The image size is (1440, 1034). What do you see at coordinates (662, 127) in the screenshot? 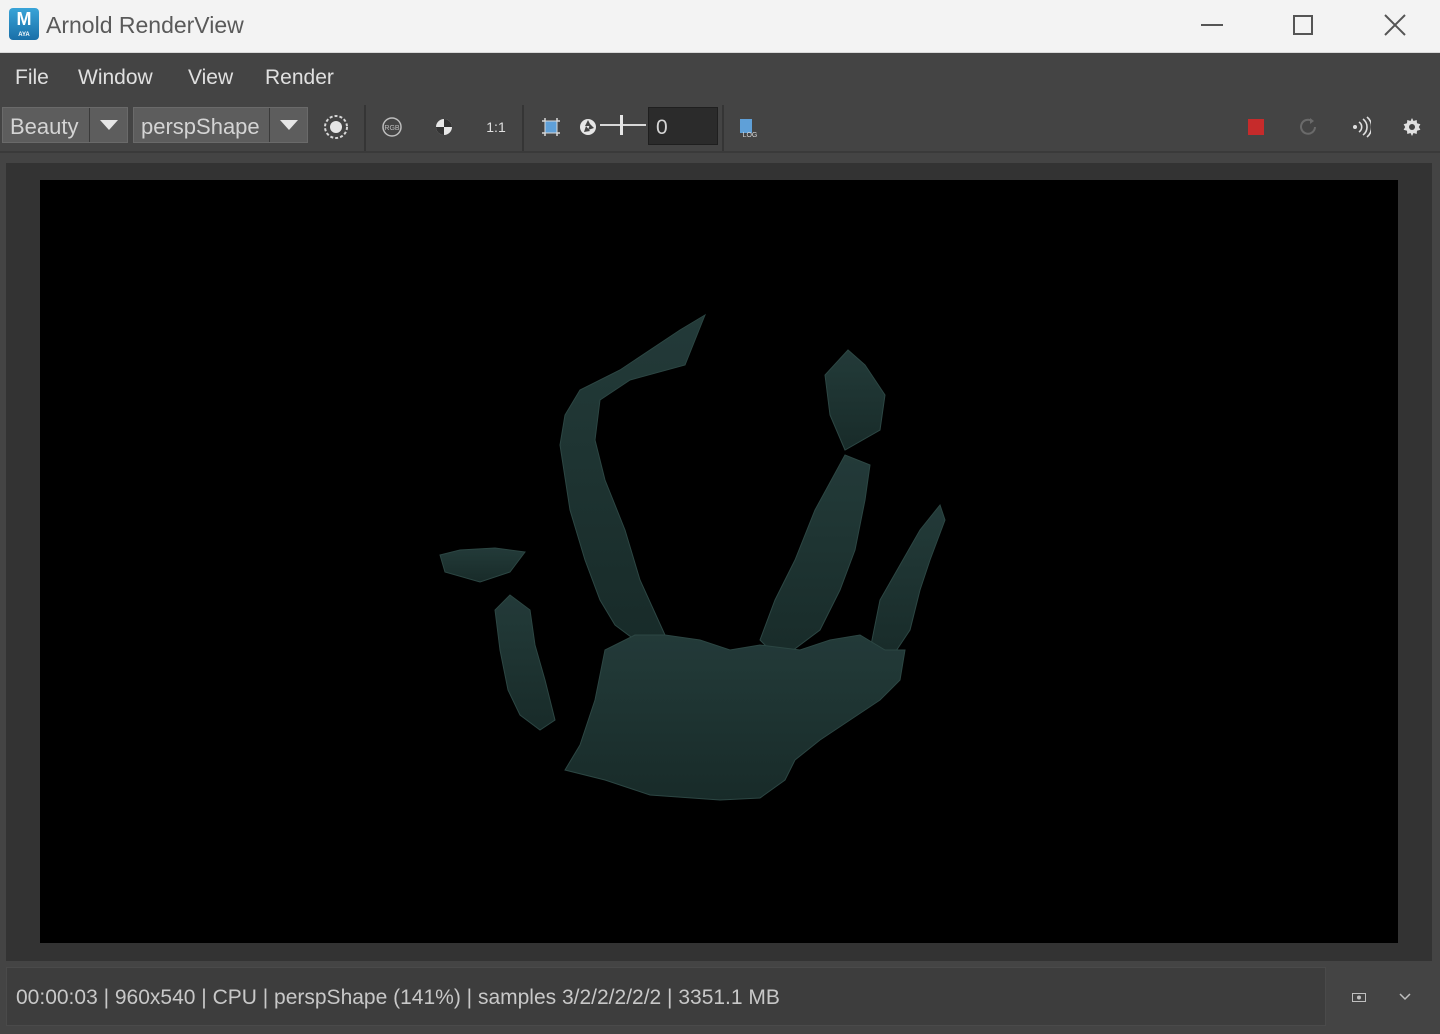
I see `exposure-value: 0` at bounding box center [662, 127].